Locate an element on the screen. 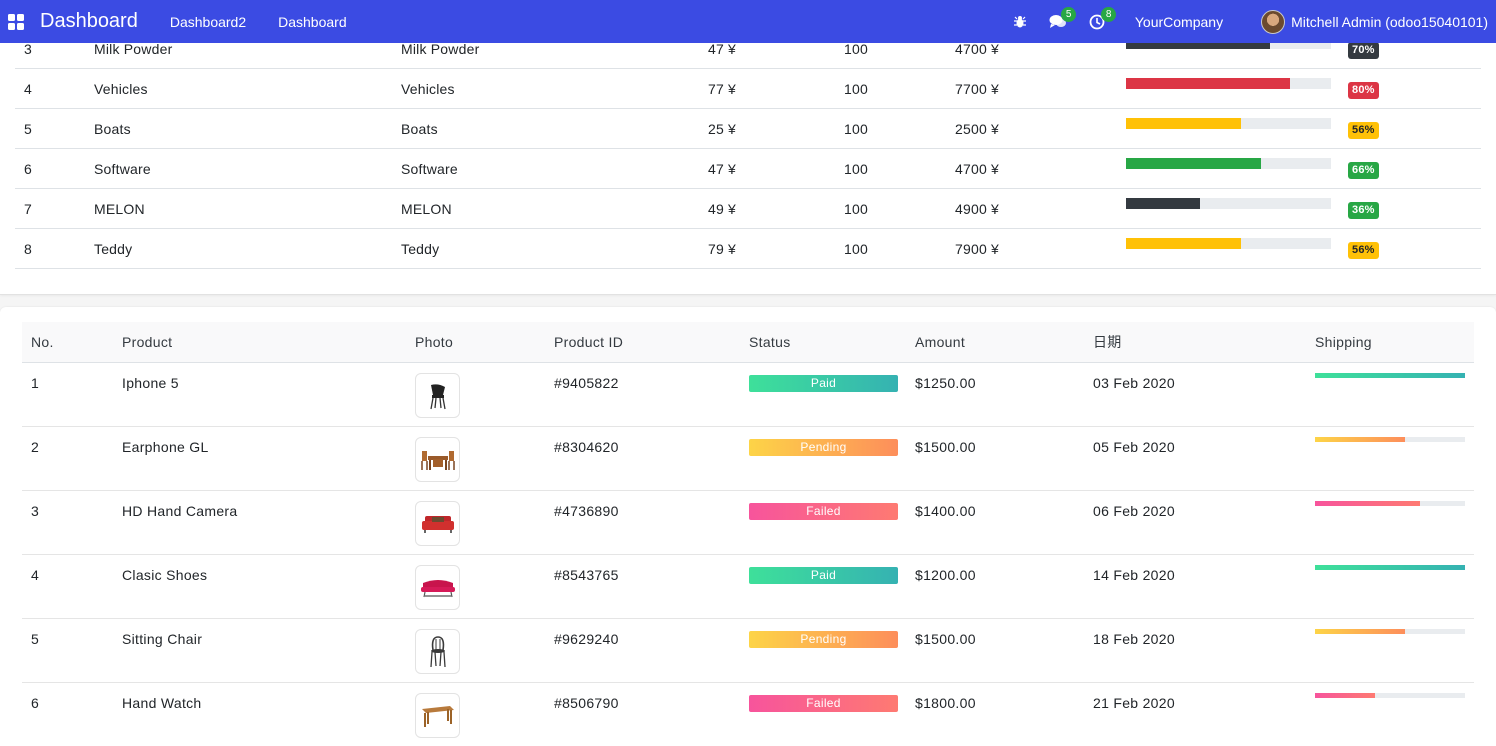  row-number: 1 is located at coordinates (35, 383).